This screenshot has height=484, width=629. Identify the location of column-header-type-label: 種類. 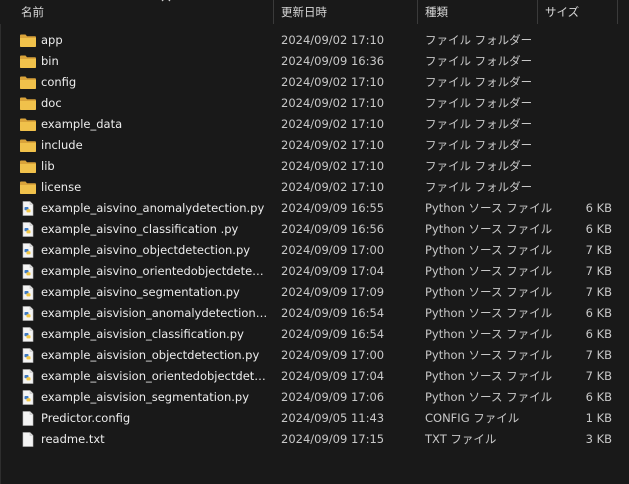
(436, 12).